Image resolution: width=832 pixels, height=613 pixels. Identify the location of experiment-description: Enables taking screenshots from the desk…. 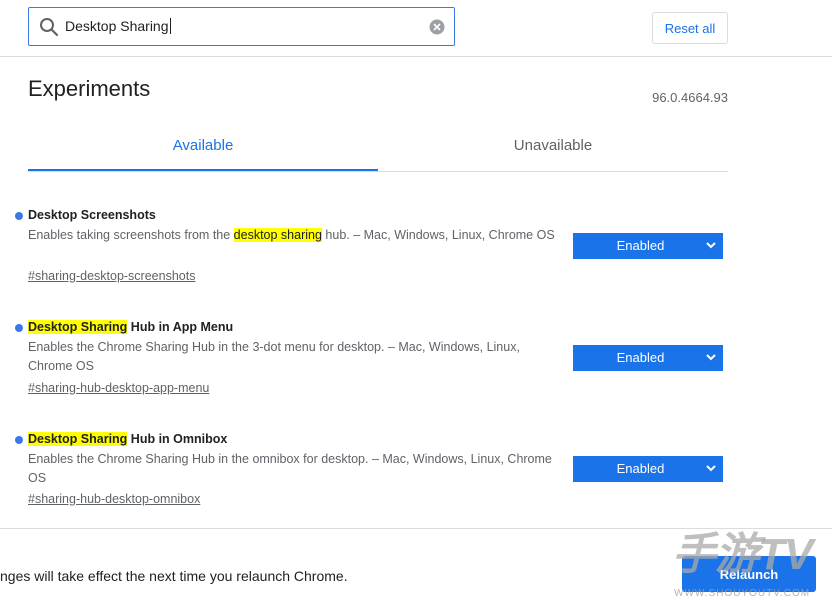
(291, 235).